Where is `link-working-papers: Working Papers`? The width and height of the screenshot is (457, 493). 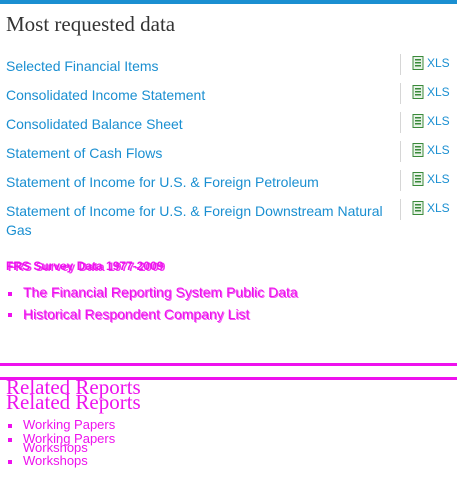
link-working-papers: Working Papers is located at coordinates (69, 424).